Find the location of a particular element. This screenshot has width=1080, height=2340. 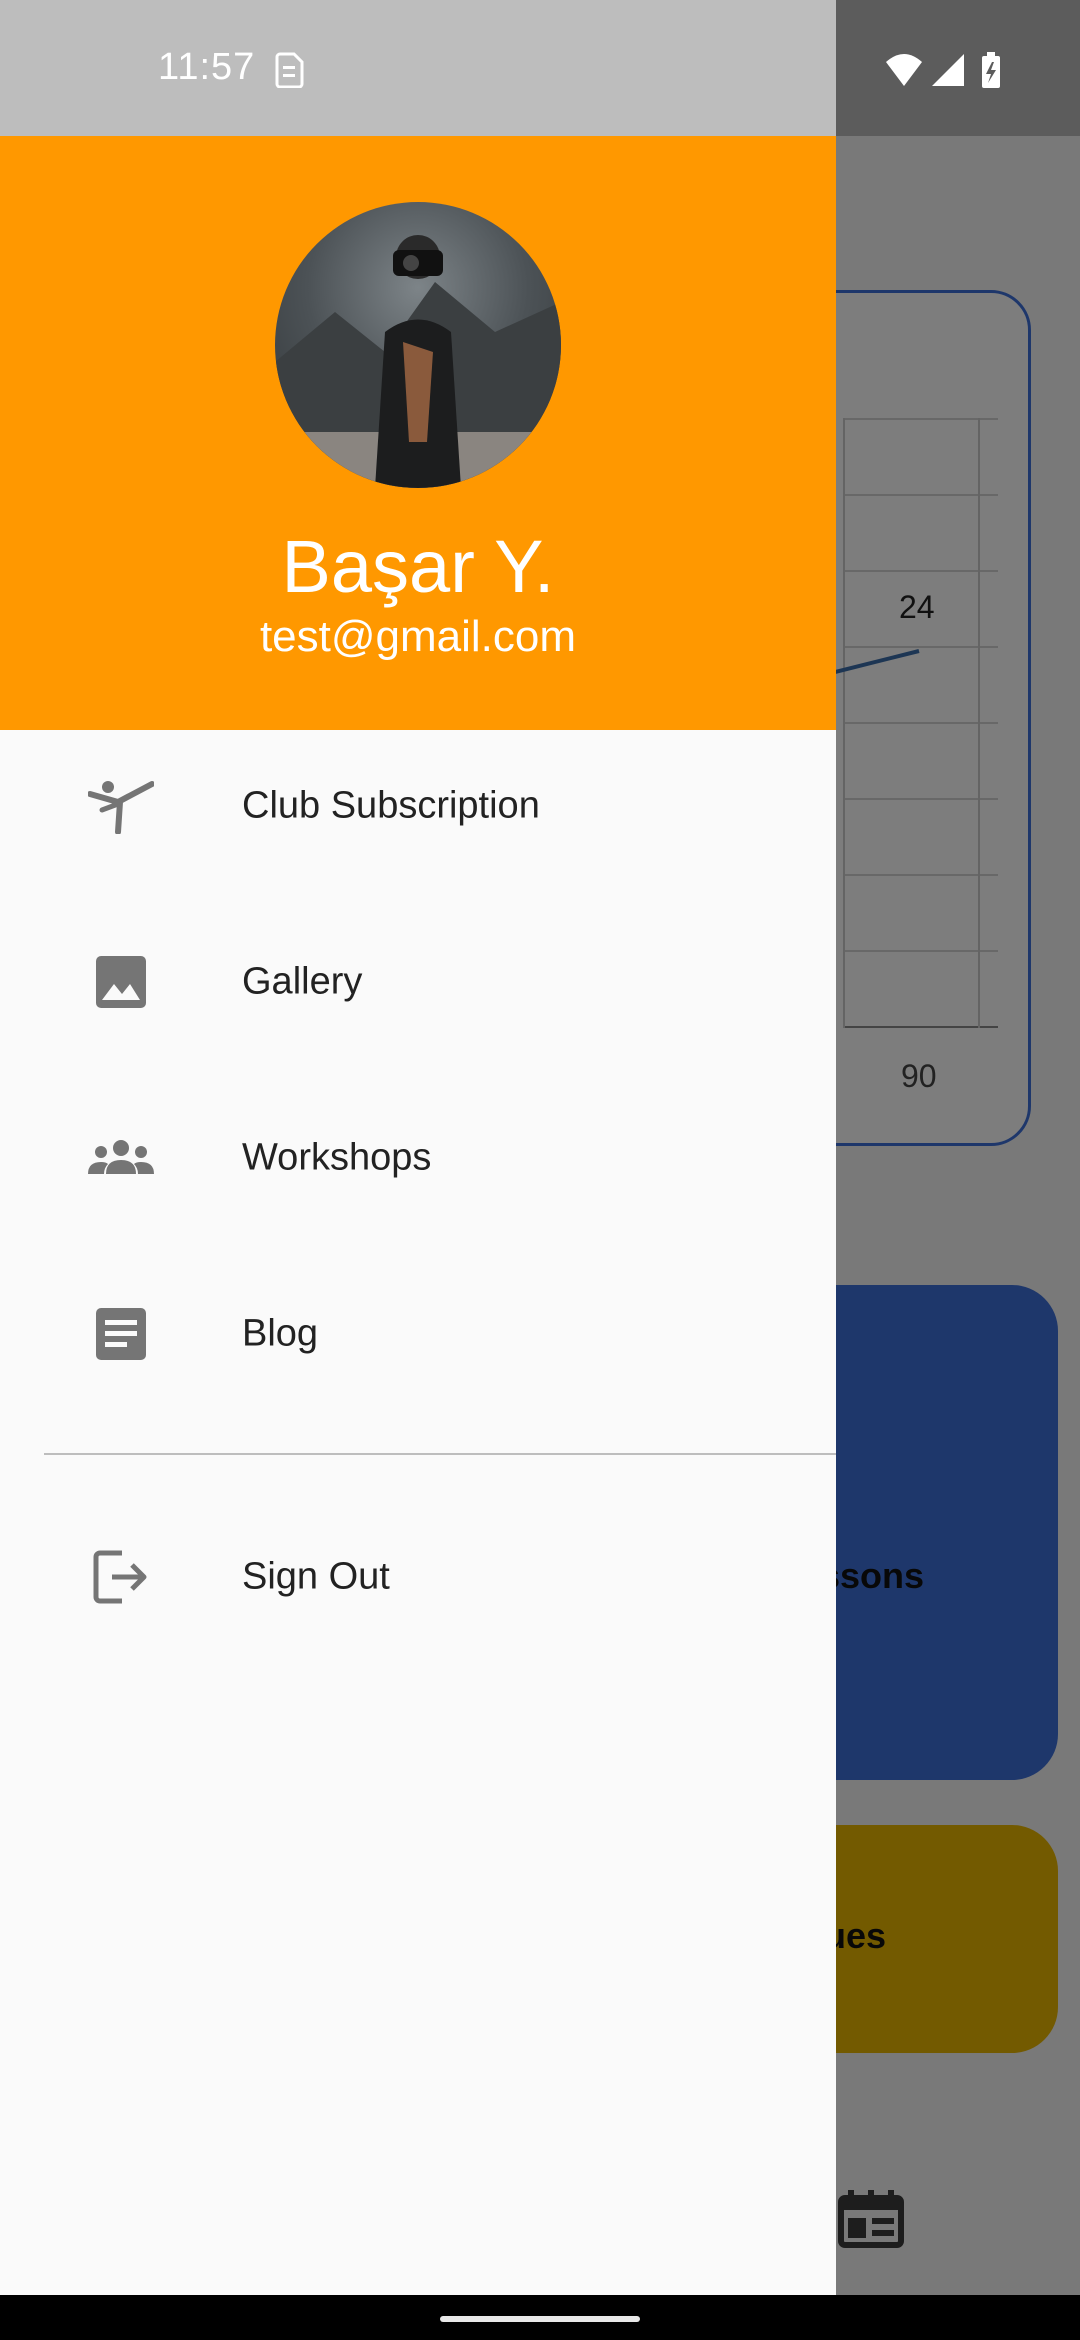

menu-item-sign-out: Sign Out is located at coordinates (418, 1577).